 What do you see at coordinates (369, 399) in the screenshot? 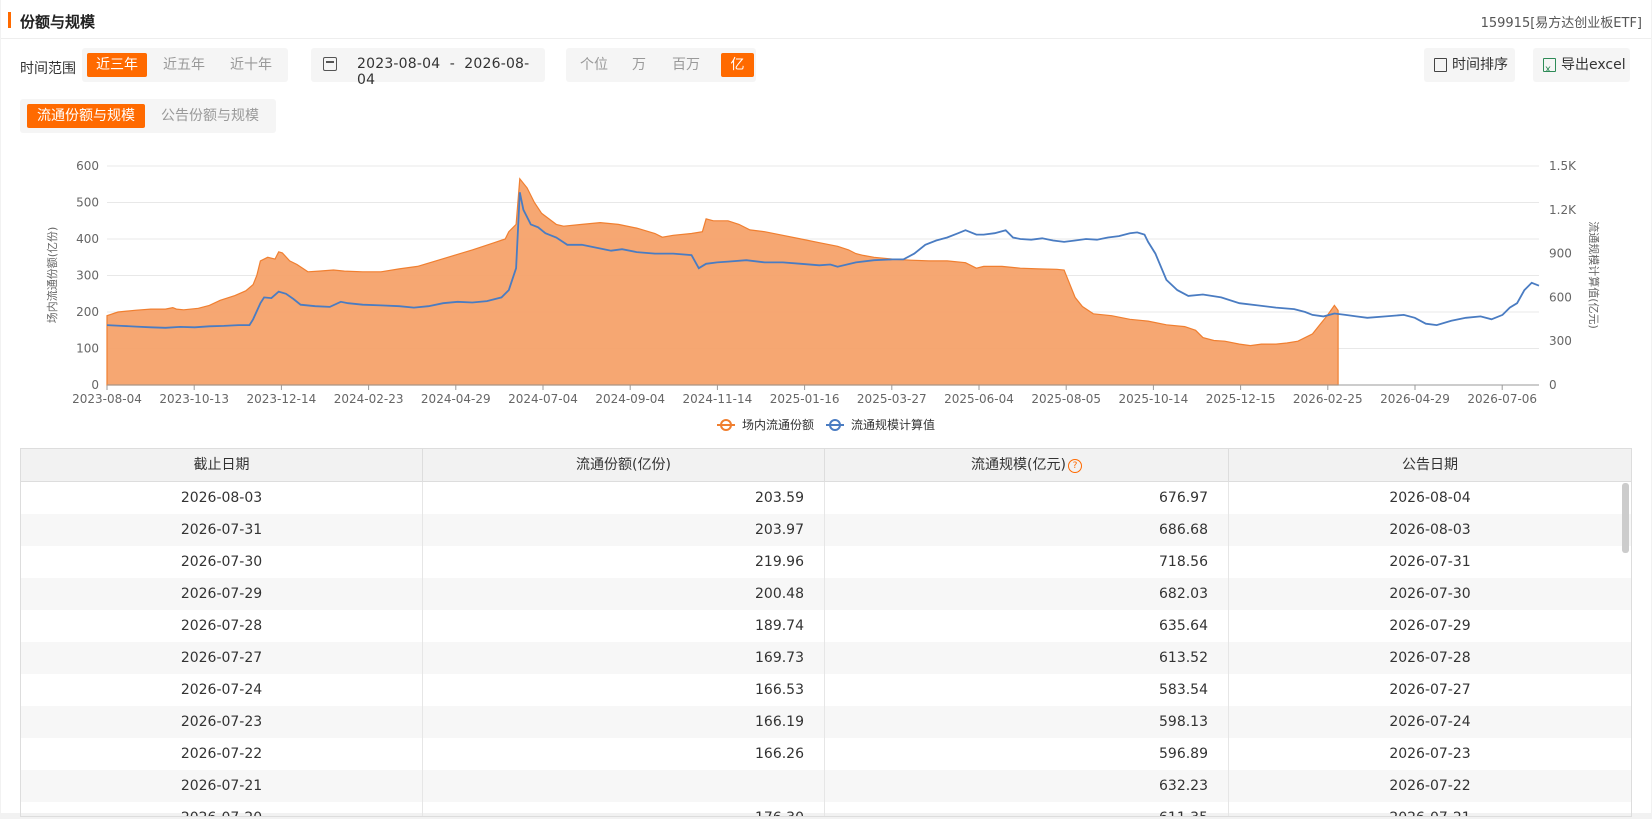
I see `x-tick-label: 2024-02-23` at bounding box center [369, 399].